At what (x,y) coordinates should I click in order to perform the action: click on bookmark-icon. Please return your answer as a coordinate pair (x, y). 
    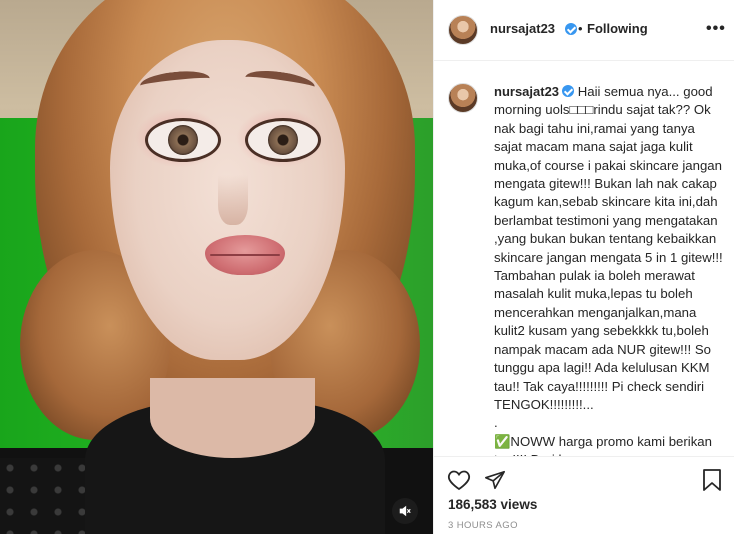
    Looking at the image, I should click on (712, 480).